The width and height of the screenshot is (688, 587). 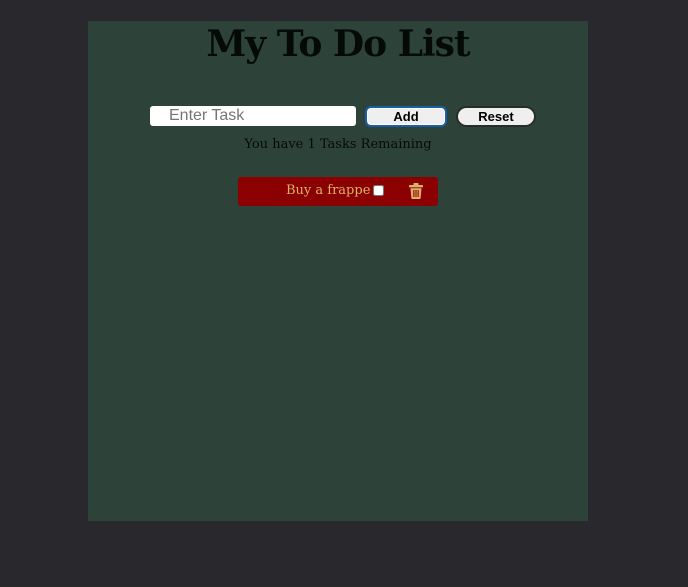 I want to click on trash-icon, so click(x=416, y=191).